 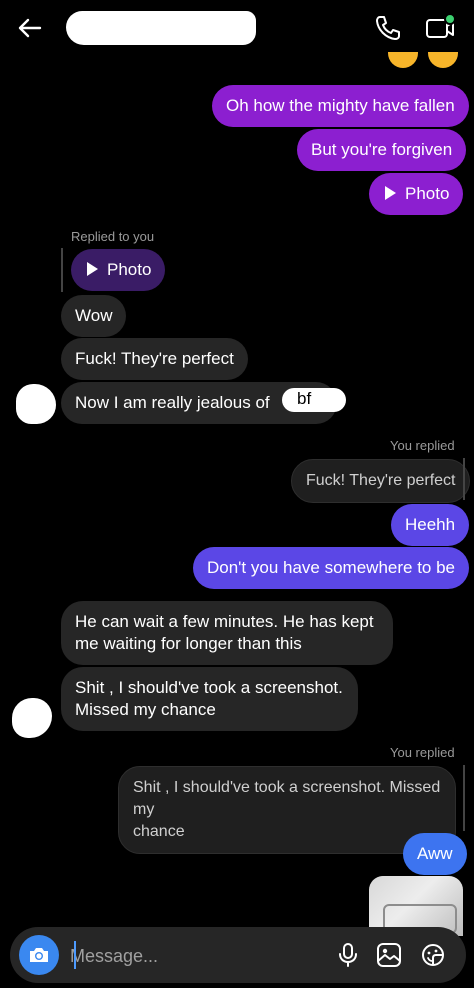 What do you see at coordinates (188, 643) in the screenshot?
I see `message-text-line: me waiting for longer than this` at bounding box center [188, 643].